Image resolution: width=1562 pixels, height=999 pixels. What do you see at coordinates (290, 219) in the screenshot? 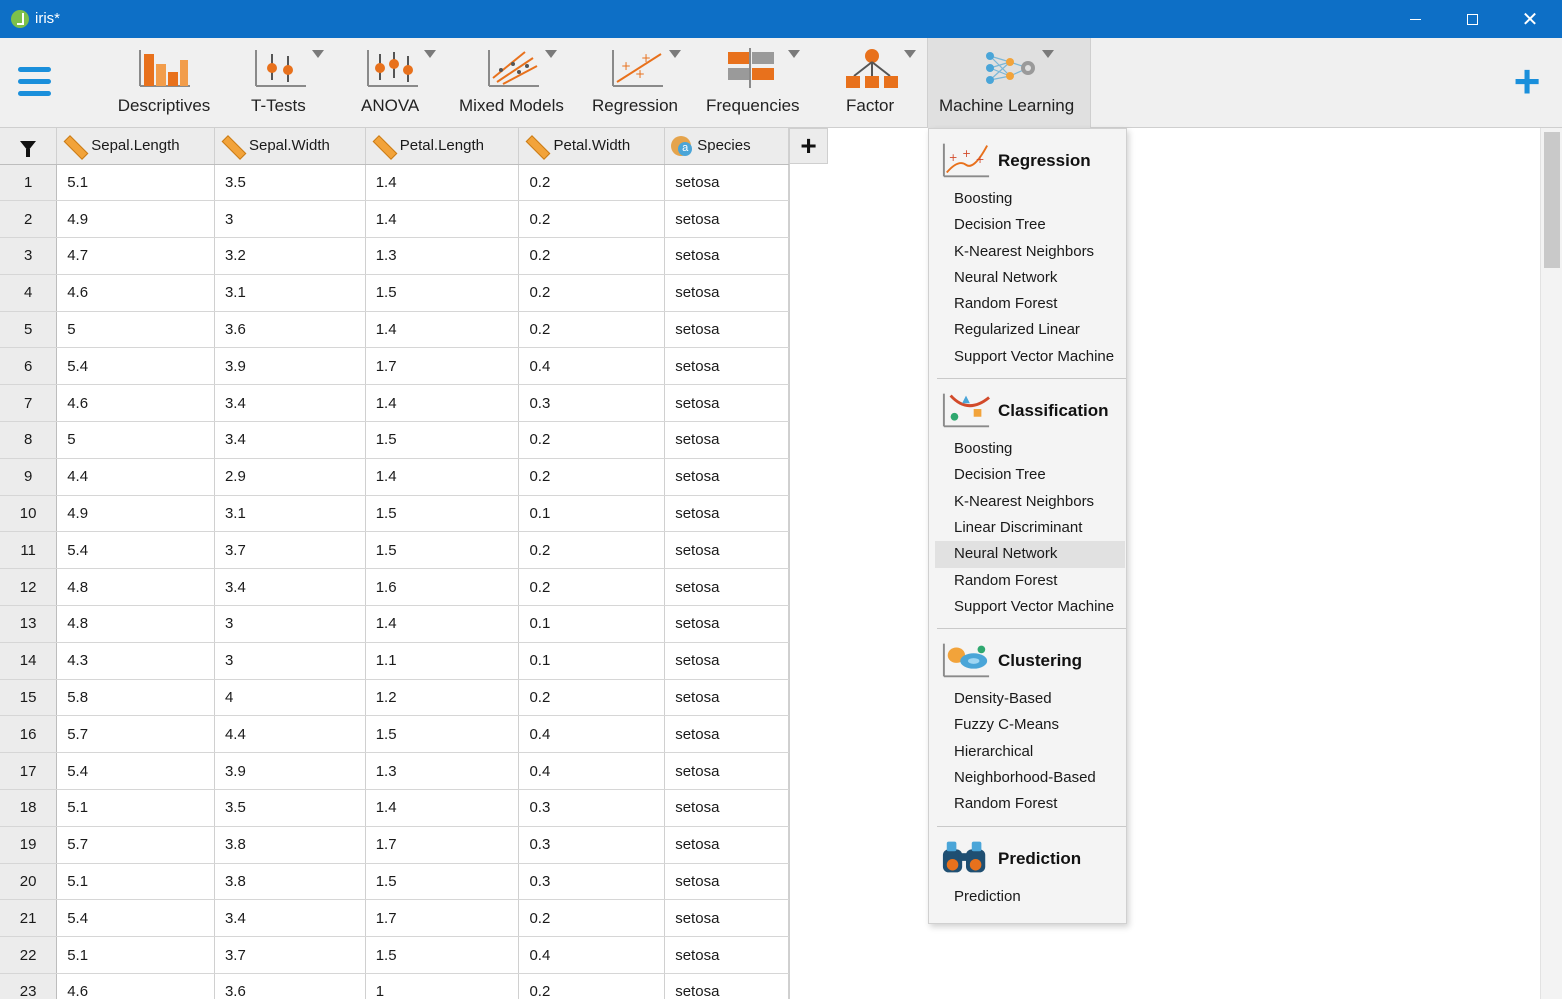
I see `table-cell: 3` at bounding box center [290, 219].